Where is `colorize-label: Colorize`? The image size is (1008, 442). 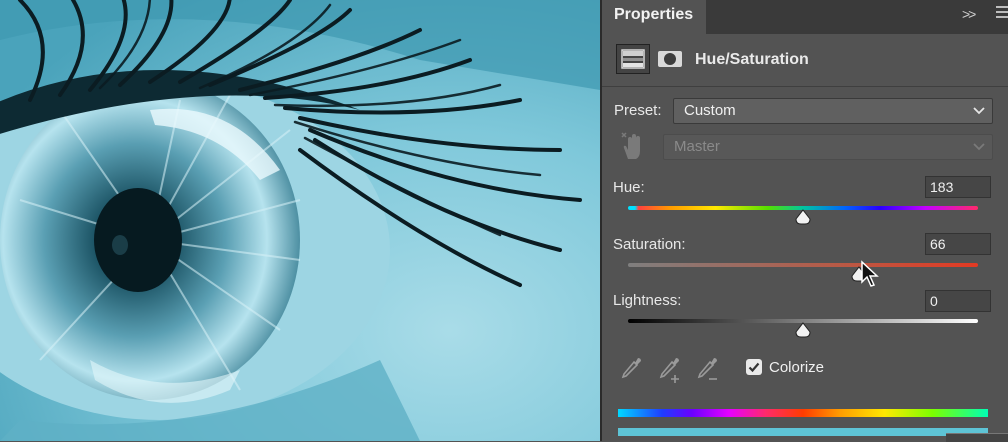
colorize-label: Colorize is located at coordinates (797, 367).